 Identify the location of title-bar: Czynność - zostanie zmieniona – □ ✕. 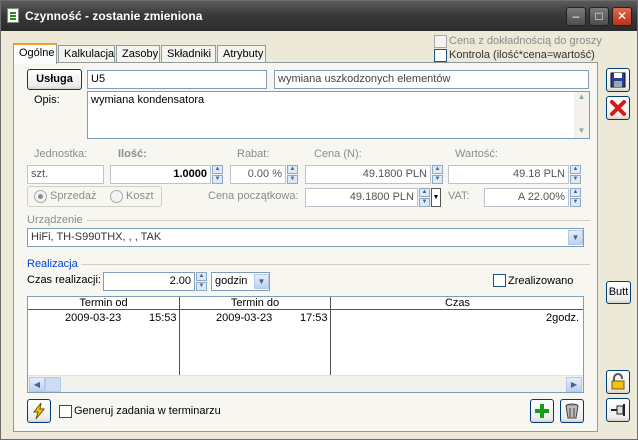
(319, 16).